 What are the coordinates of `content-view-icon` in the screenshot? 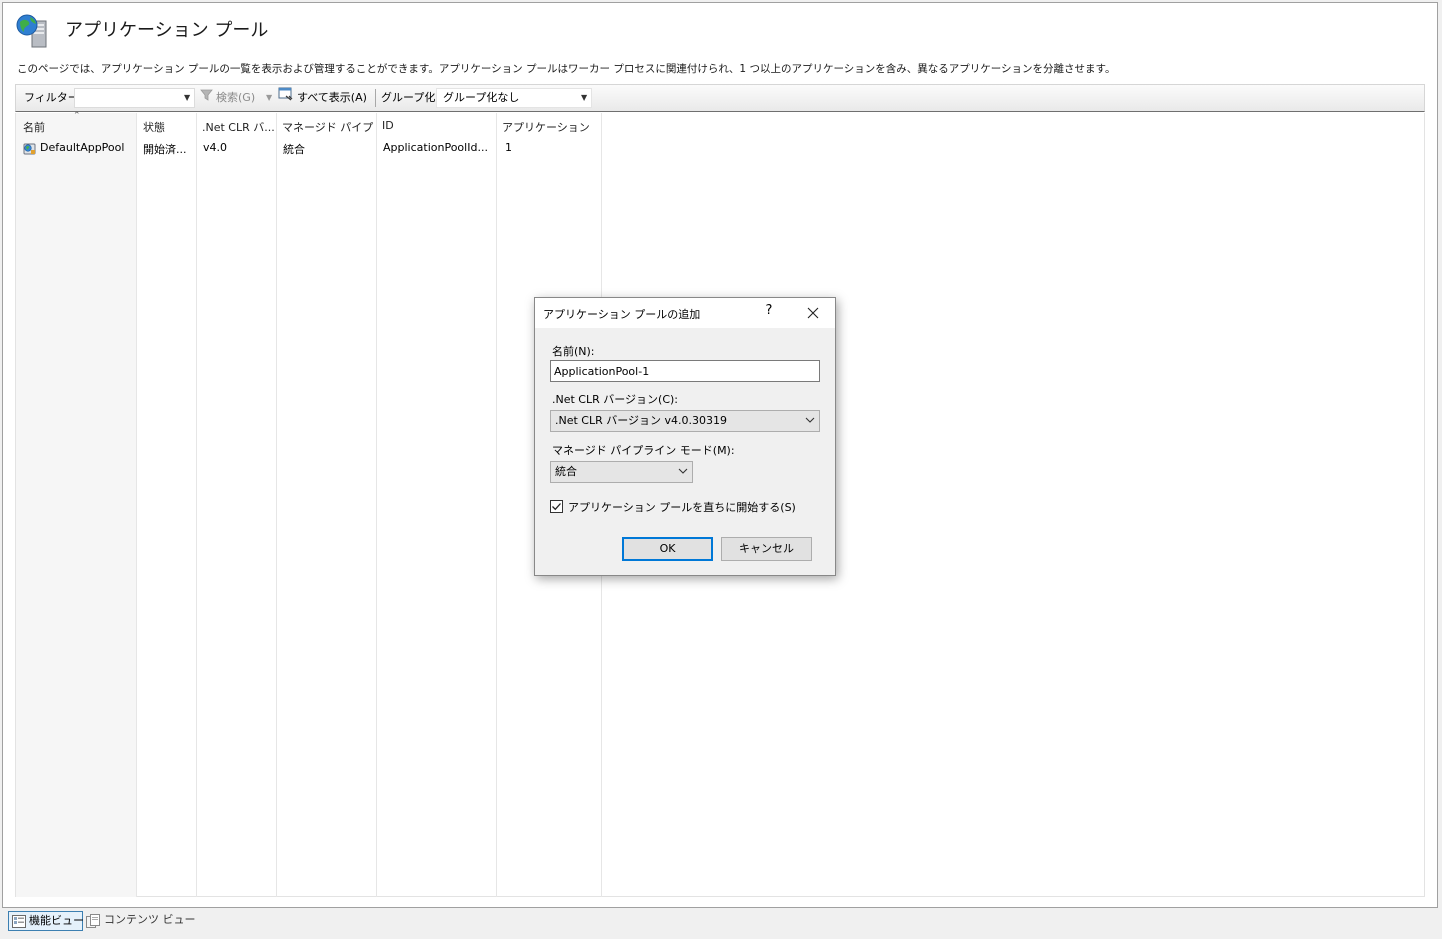 It's located at (93, 924).